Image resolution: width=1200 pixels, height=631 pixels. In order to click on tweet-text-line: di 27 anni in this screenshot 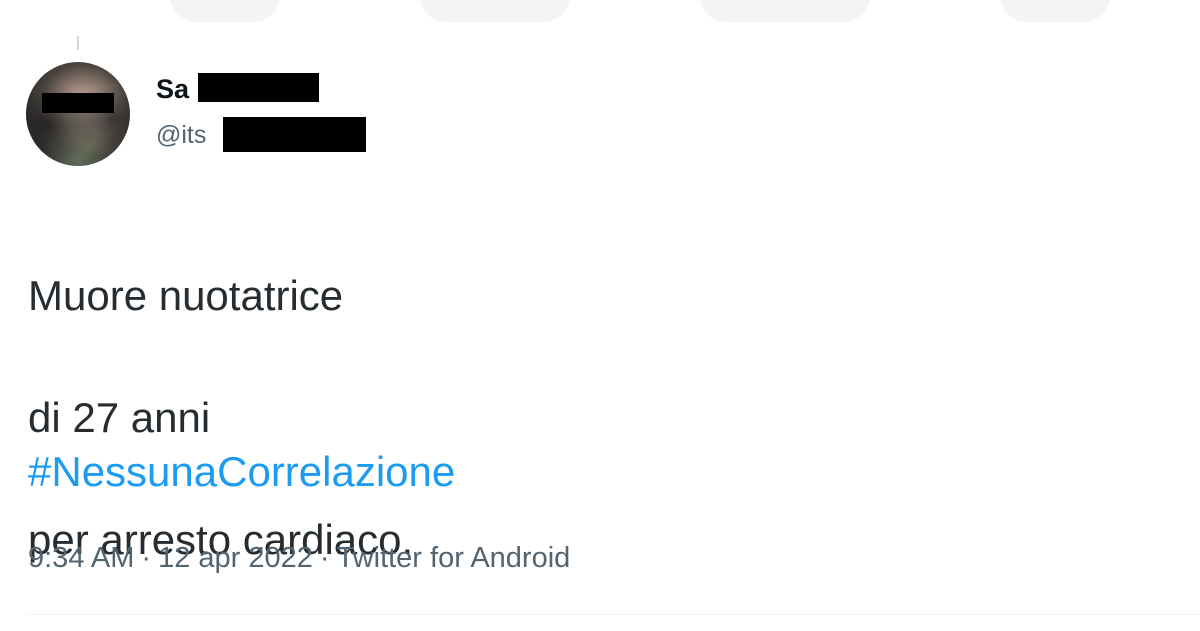, I will do `click(119, 417)`.